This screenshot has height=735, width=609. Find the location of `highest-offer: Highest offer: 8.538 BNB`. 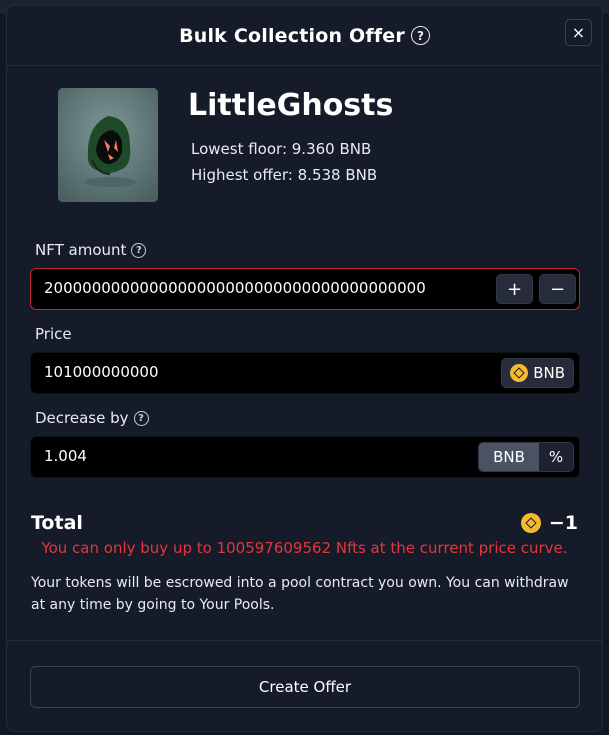

highest-offer: Highest offer: 8.538 BNB is located at coordinates (284, 175).